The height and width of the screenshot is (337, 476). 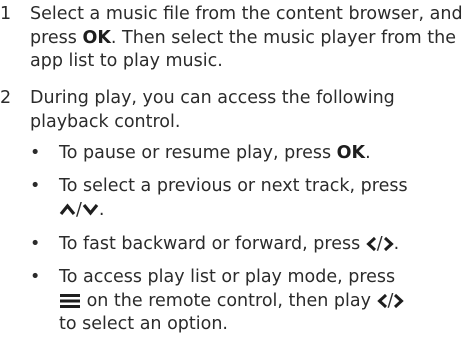 I want to click on bullet-text-part: to select an option., so click(x=143, y=324).